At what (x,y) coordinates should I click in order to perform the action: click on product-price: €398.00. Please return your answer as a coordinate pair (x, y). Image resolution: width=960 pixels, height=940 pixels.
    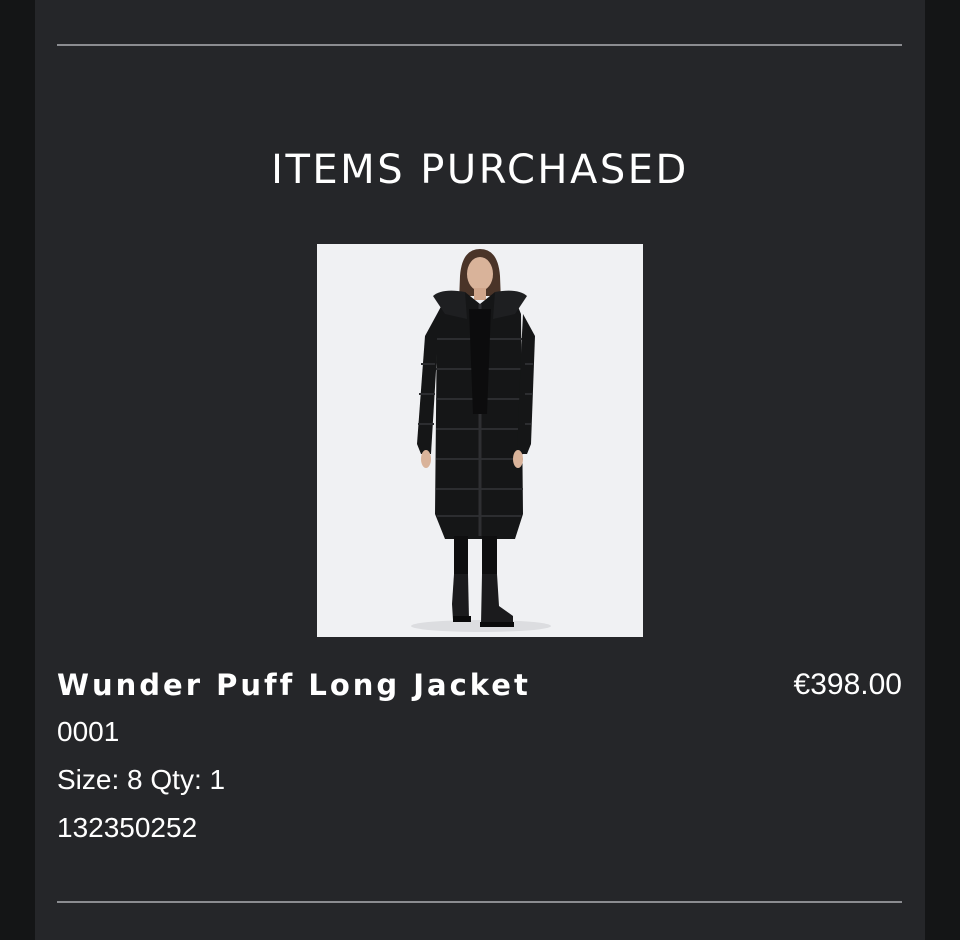
    Looking at the image, I should click on (847, 684).